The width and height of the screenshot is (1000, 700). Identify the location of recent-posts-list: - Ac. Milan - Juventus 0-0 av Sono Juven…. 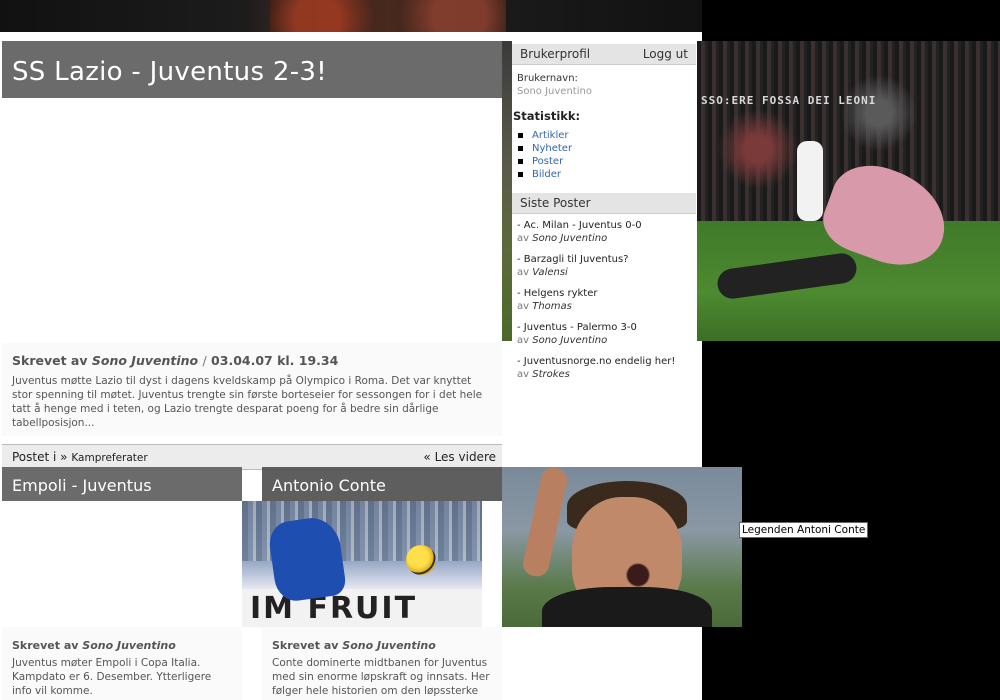
(604, 305).